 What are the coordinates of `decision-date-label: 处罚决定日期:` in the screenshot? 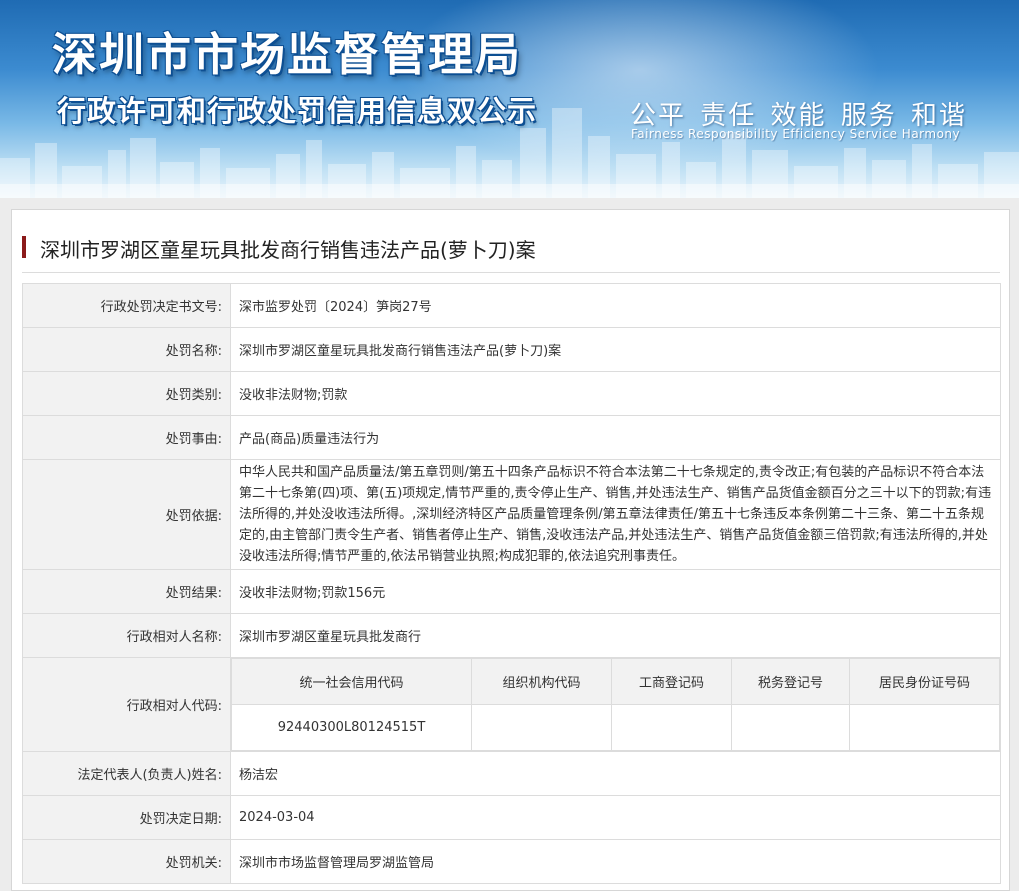 It's located at (126, 817).